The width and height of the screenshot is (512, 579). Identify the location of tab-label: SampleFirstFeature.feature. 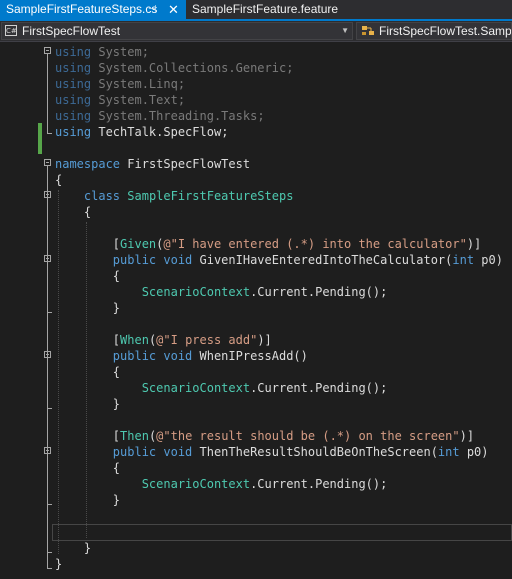
(265, 9).